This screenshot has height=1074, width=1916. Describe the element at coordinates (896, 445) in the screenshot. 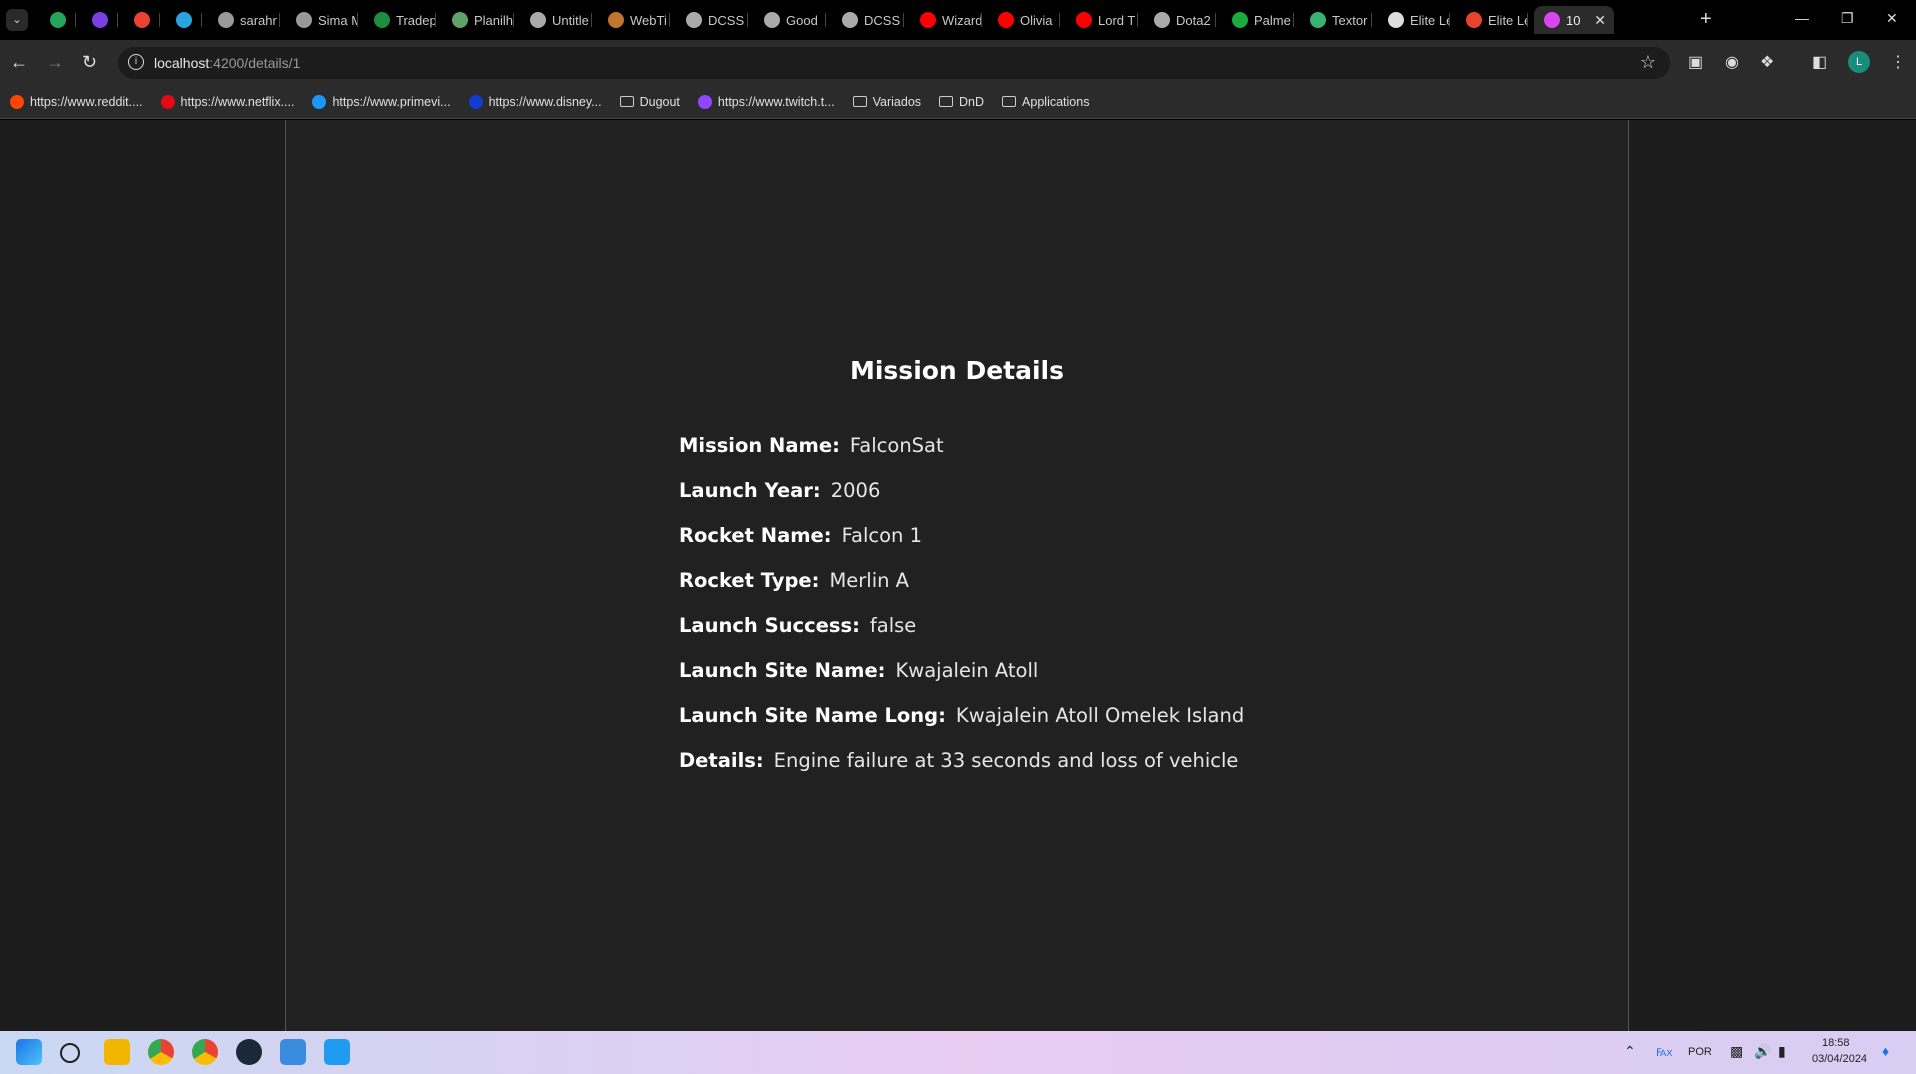

I see `detail-value: FalconSat` at that location.